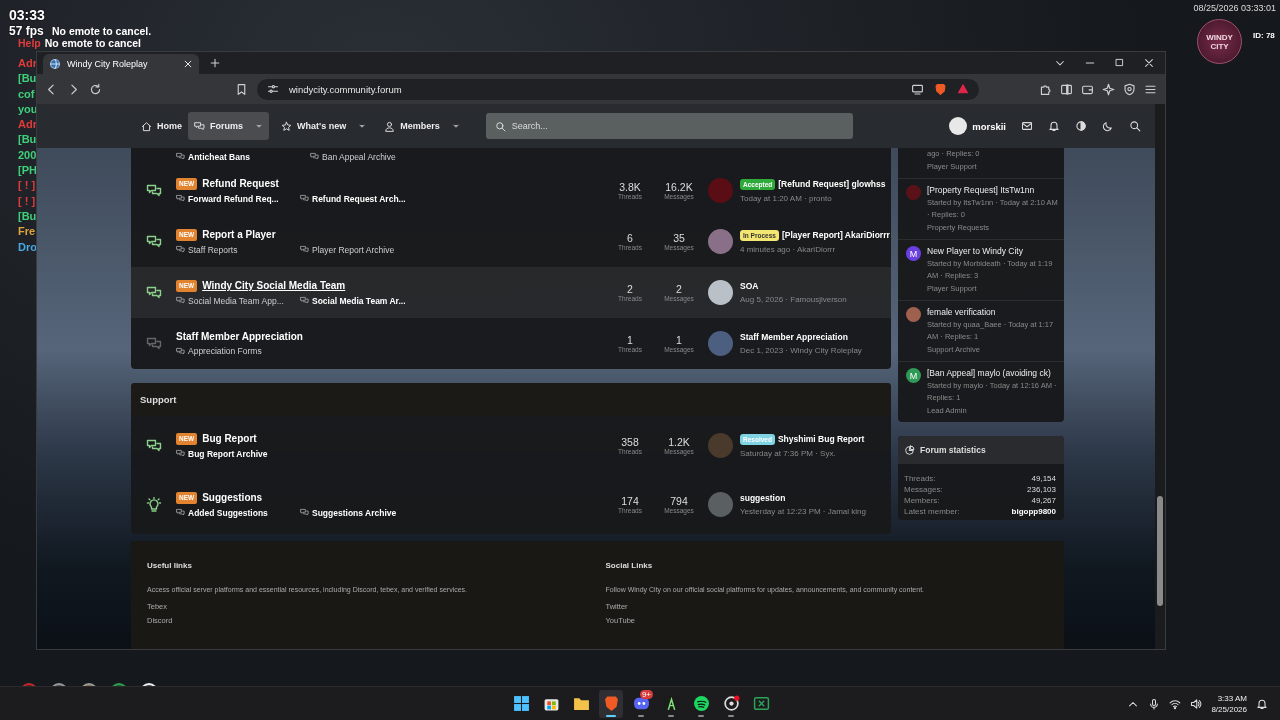  What do you see at coordinates (989, 126) in the screenshot?
I see `username-link: morskii` at bounding box center [989, 126].